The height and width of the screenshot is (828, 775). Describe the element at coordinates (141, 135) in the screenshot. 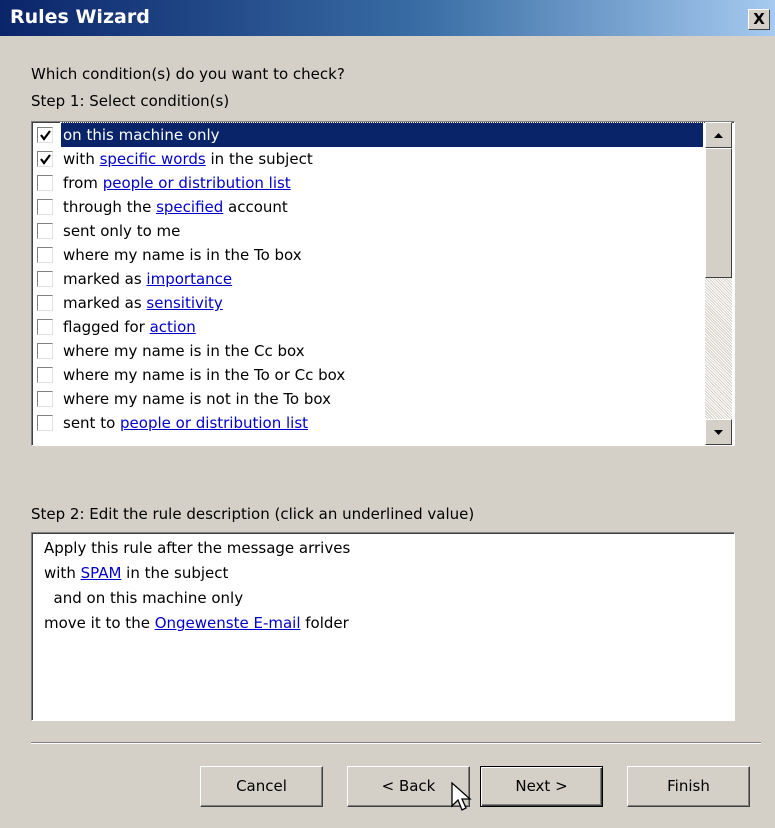

I see `condition-text-part: on this machine only` at that location.